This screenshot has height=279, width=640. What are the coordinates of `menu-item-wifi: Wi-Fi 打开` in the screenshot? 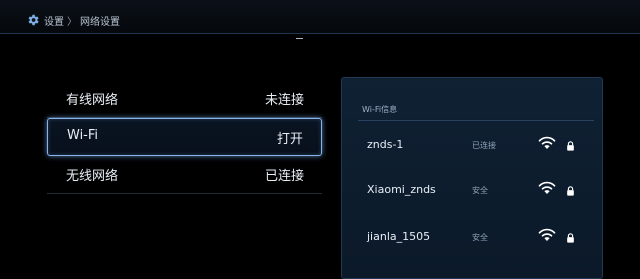 It's located at (184, 137).